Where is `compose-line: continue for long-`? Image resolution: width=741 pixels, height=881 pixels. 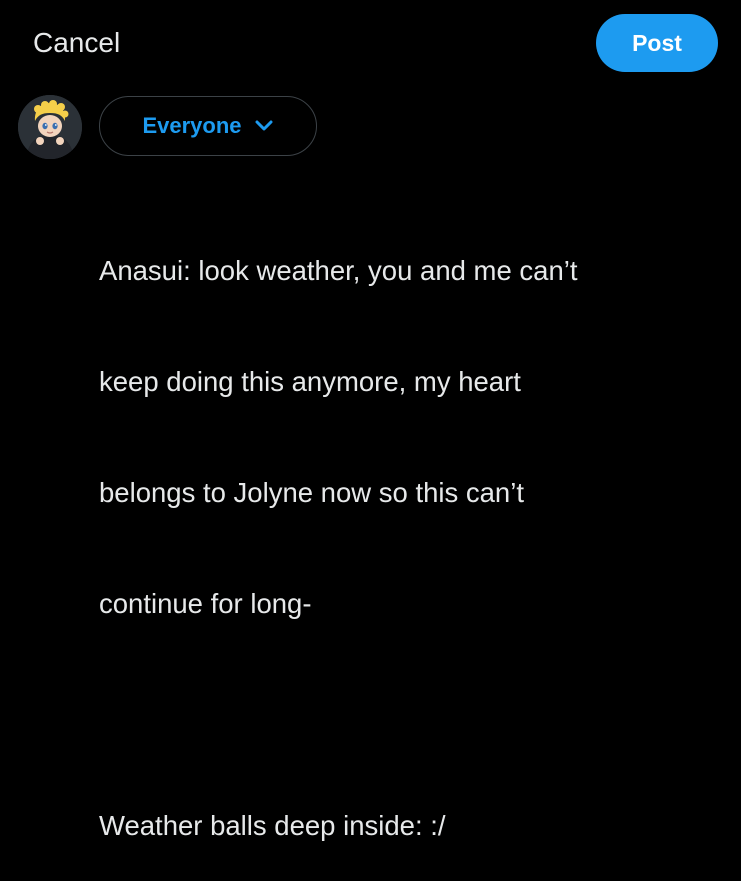
compose-line: continue for long- is located at coordinates (205, 603).